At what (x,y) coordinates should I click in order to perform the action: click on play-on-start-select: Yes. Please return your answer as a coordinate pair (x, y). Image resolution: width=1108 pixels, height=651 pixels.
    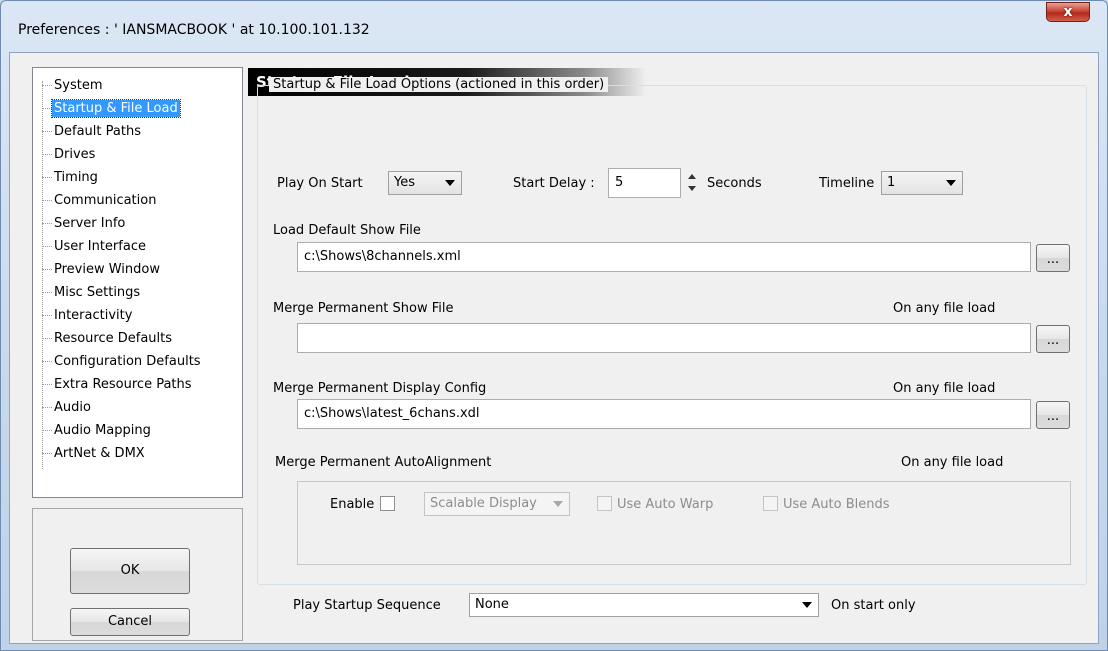
    Looking at the image, I should click on (425, 183).